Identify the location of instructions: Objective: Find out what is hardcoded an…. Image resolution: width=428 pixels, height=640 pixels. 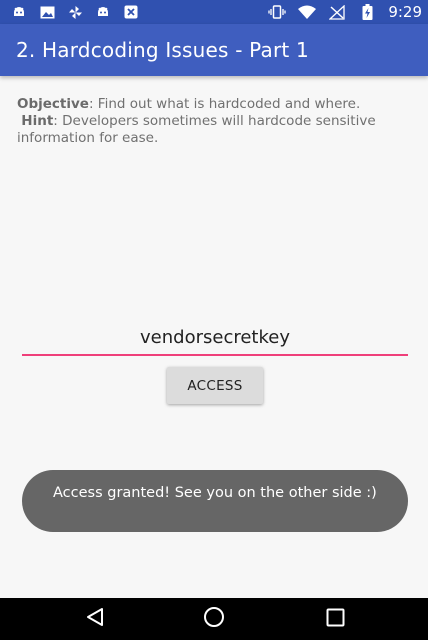
(217, 121).